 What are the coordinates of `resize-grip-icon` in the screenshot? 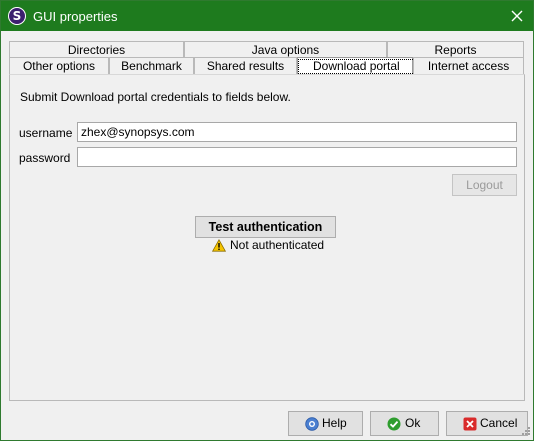 It's located at (525, 432).